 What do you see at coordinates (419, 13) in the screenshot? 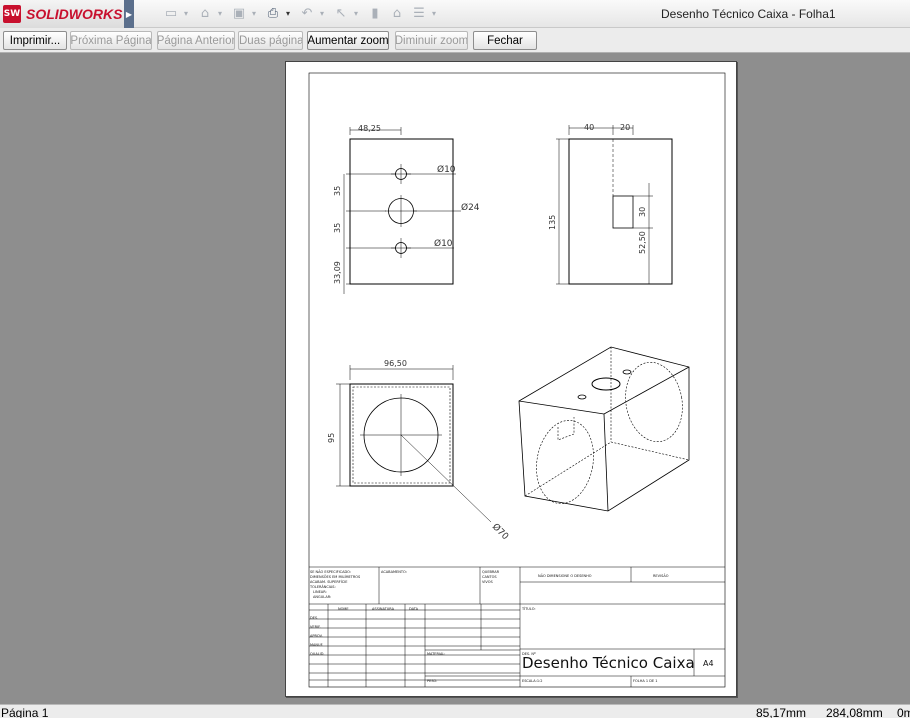
I see `options-icon: ☰` at bounding box center [419, 13].